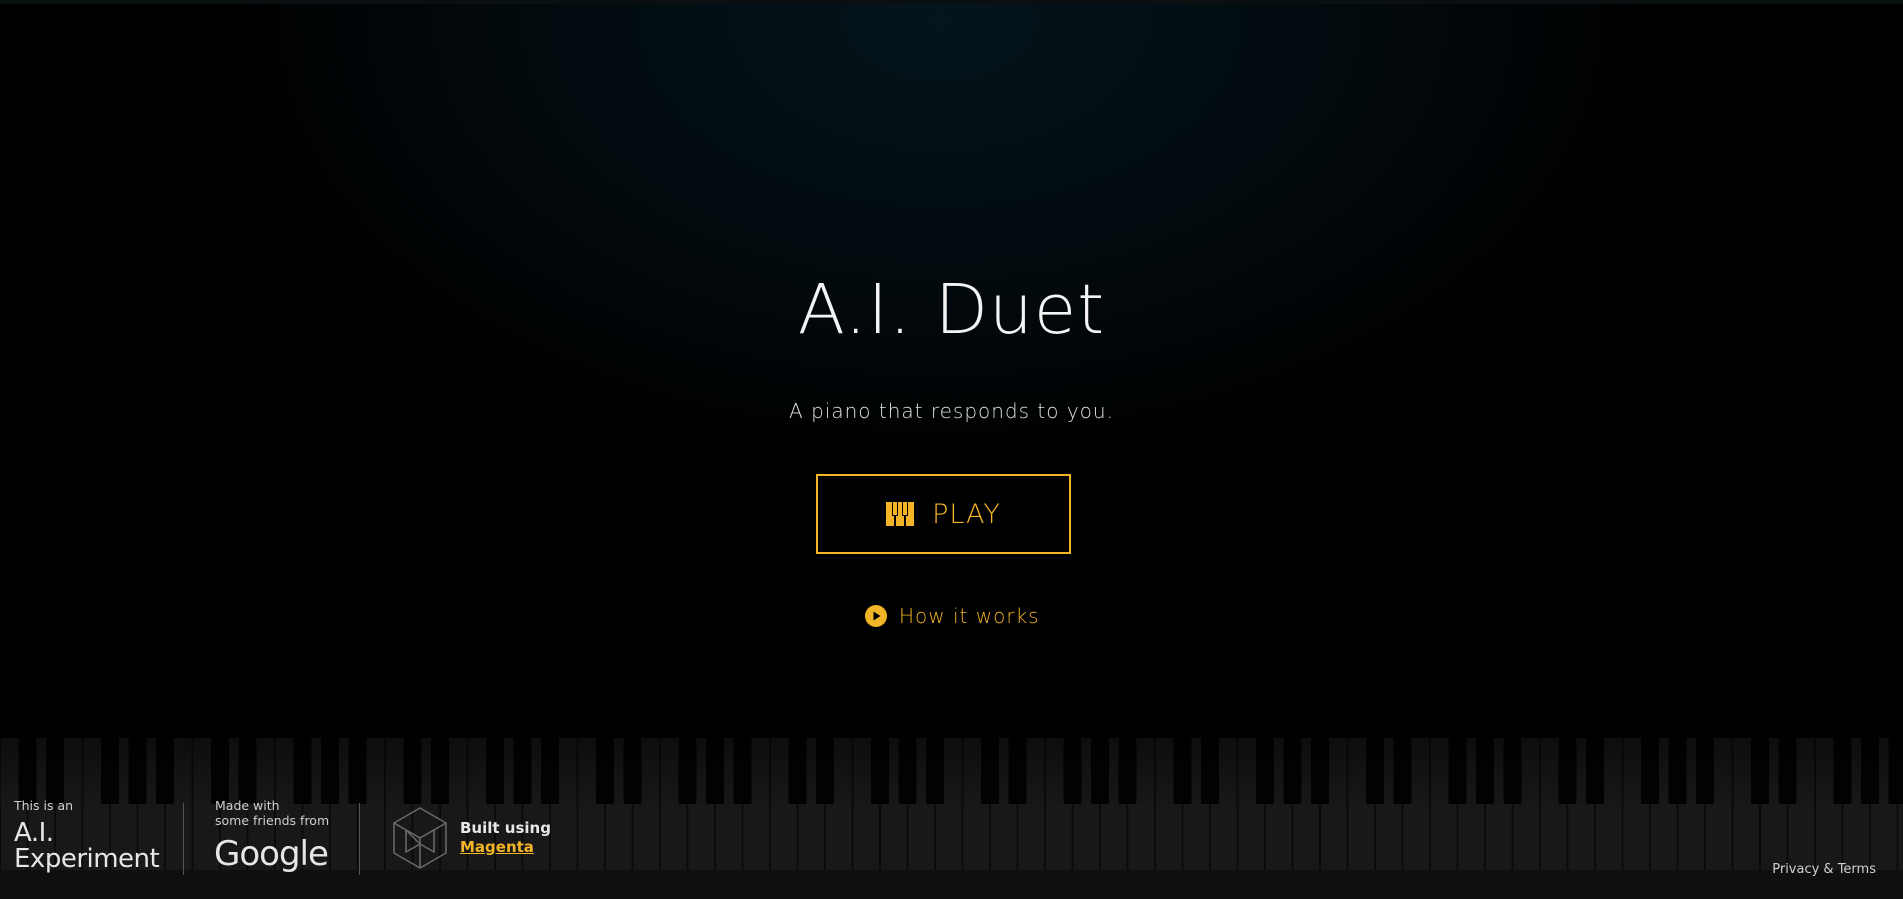 This screenshot has width=1903, height=899. Describe the element at coordinates (951, 310) in the screenshot. I see `page-title: A.I. Duet` at that location.